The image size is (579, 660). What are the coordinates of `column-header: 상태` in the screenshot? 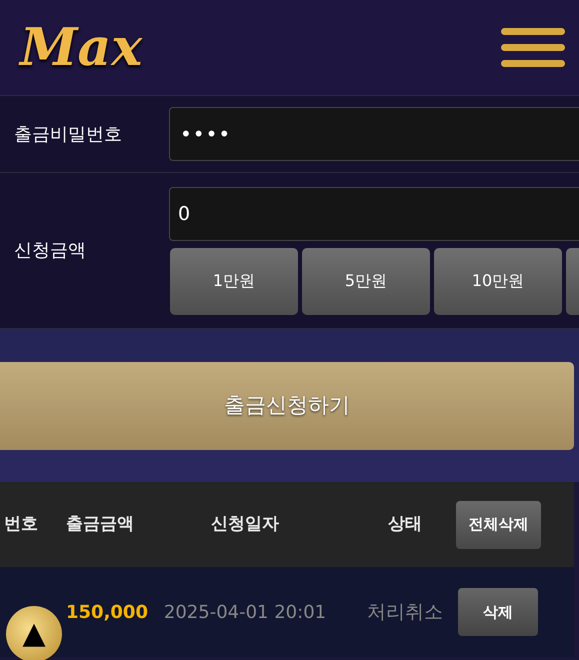 It's located at (405, 524).